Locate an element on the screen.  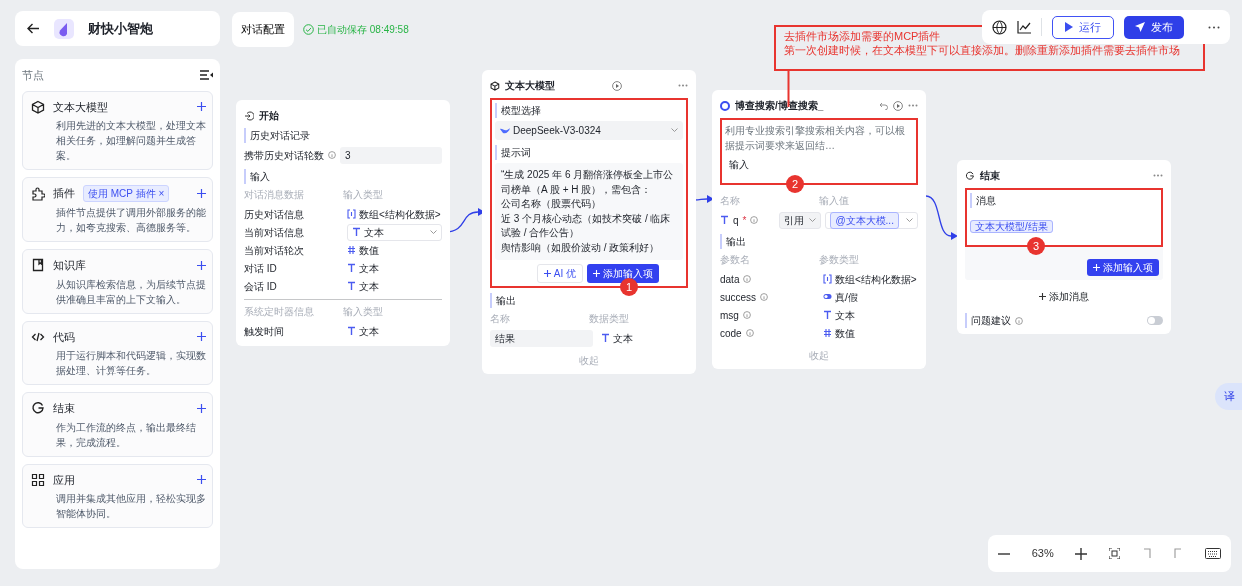
translate-button: 译 is located at coordinates (1228, 396).